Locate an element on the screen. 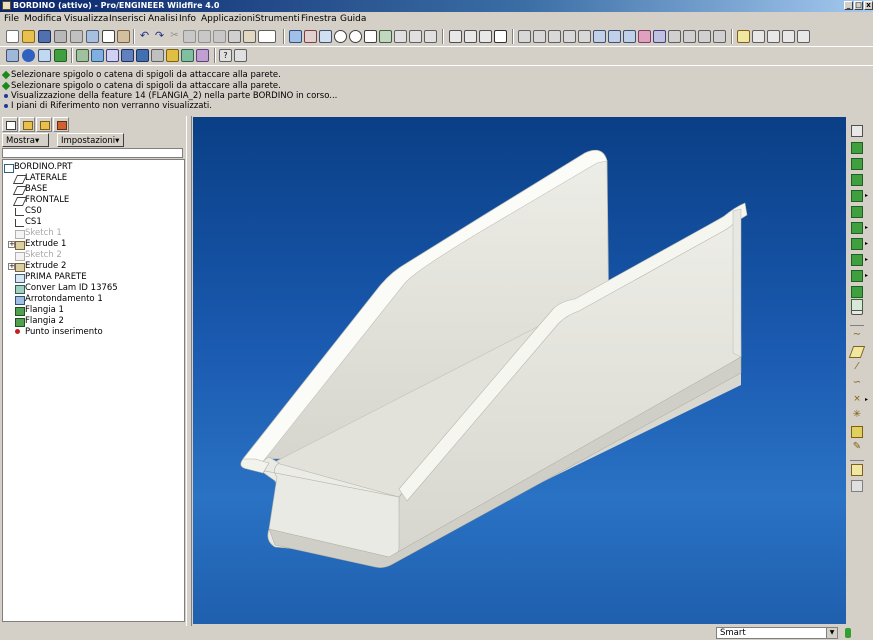 The height and width of the screenshot is (640, 873). round-tool-icon is located at coordinates (142, 55).